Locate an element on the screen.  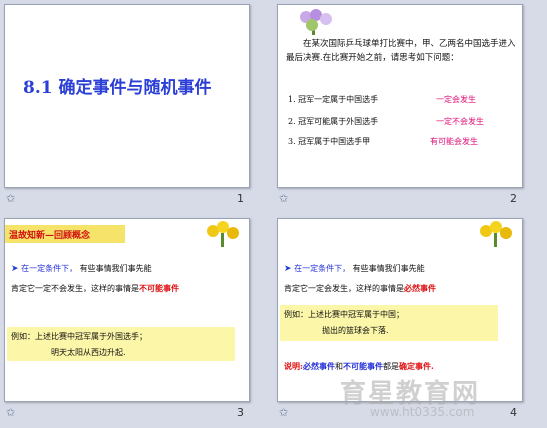
watermark-url: www.ht0335.com is located at coordinates (422, 412).